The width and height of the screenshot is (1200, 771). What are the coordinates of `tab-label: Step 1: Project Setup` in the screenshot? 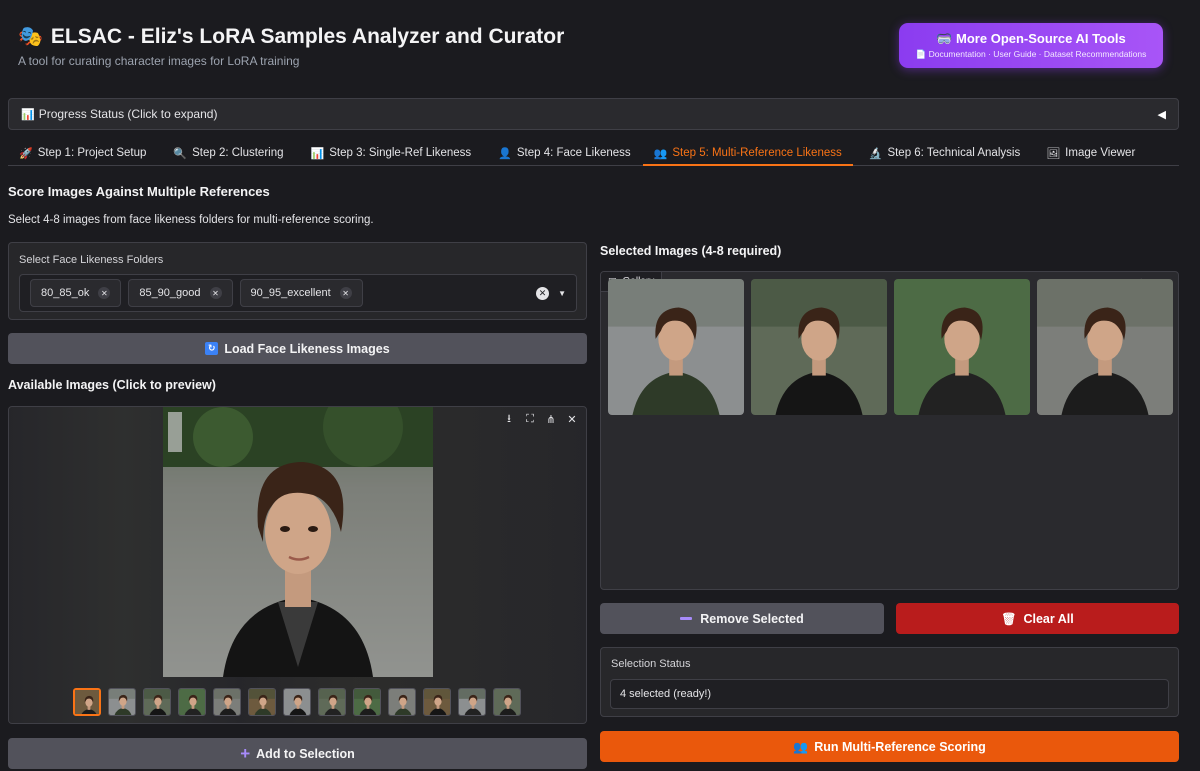 It's located at (92, 153).